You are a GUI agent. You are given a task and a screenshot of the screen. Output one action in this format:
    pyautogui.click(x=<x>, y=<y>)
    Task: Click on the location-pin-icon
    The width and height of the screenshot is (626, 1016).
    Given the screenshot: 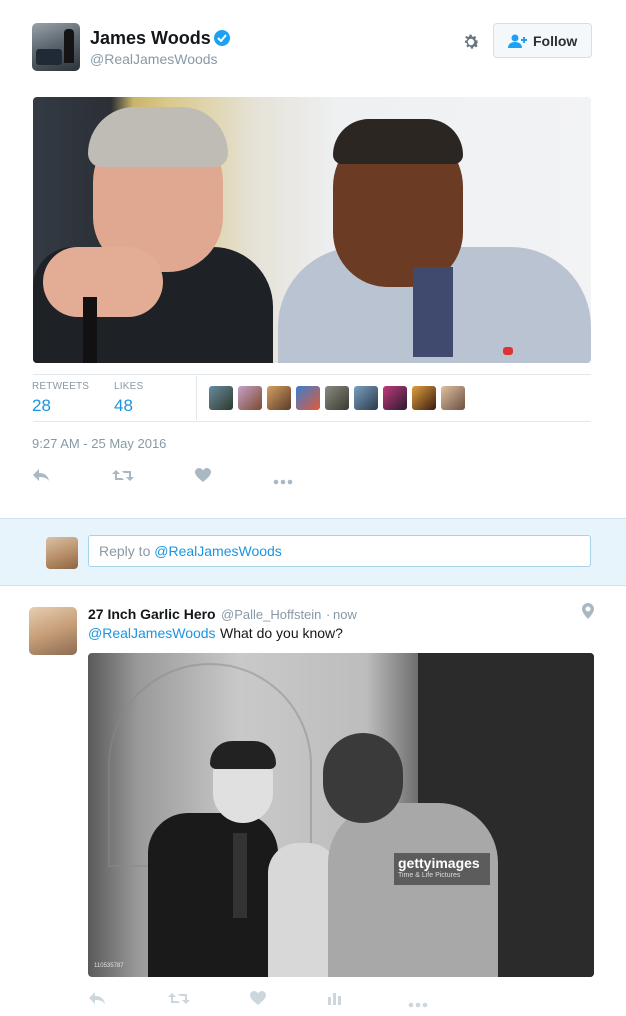 What is the action you would take?
    pyautogui.click(x=588, y=613)
    